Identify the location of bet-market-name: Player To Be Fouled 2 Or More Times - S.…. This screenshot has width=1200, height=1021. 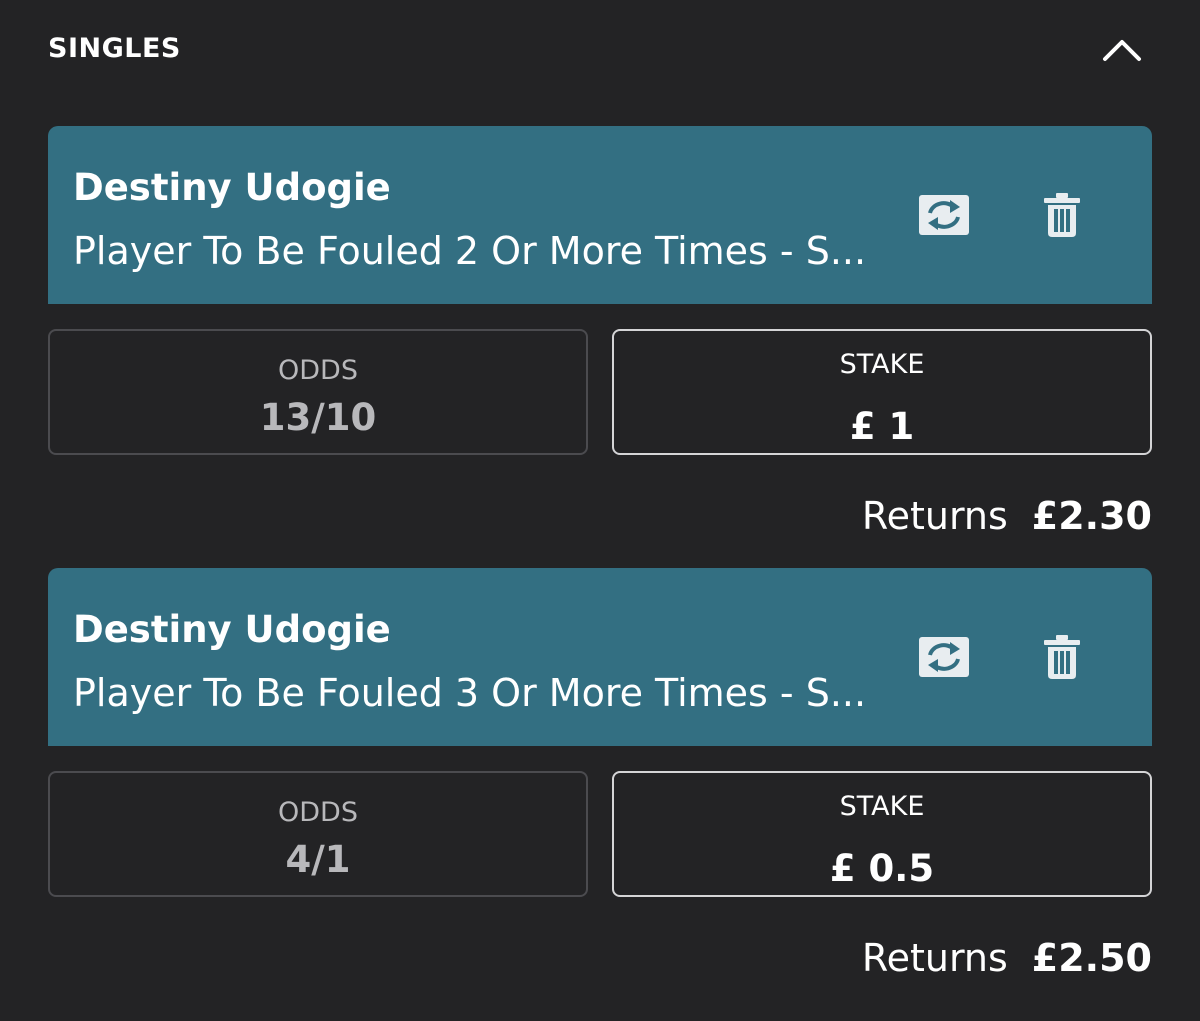
(470, 251).